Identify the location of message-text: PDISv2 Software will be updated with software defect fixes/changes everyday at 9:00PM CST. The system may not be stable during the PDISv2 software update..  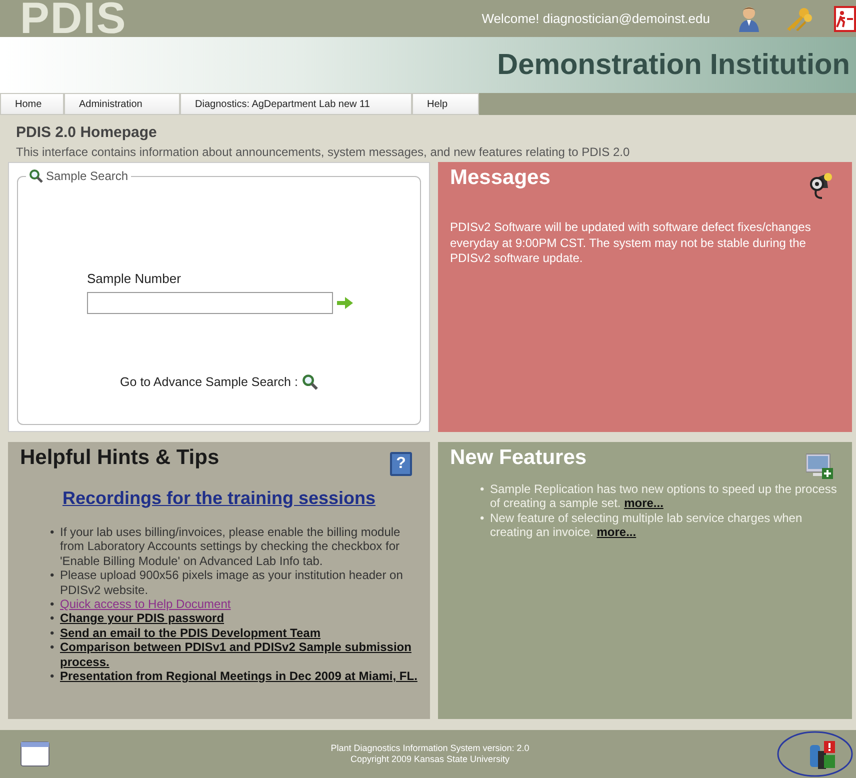
(631, 243).